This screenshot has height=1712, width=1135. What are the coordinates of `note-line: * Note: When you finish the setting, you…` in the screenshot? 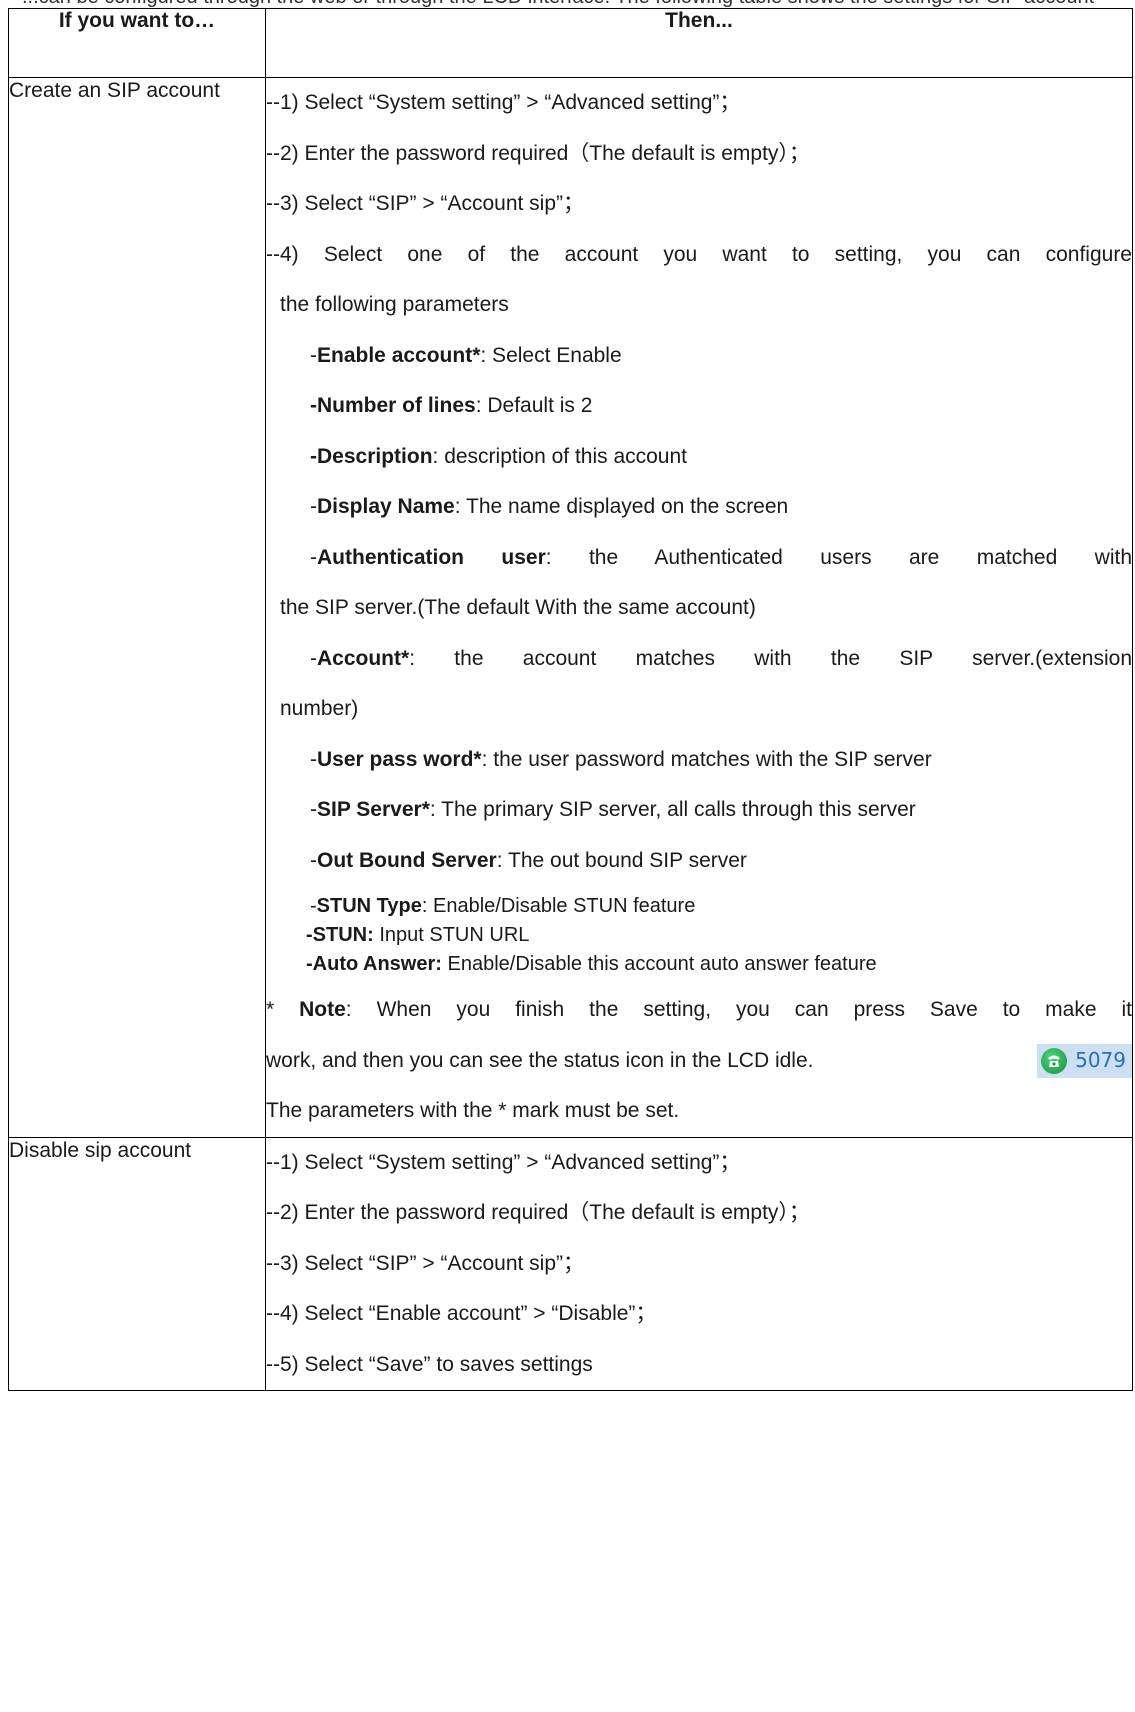 It's located at (699, 1009).